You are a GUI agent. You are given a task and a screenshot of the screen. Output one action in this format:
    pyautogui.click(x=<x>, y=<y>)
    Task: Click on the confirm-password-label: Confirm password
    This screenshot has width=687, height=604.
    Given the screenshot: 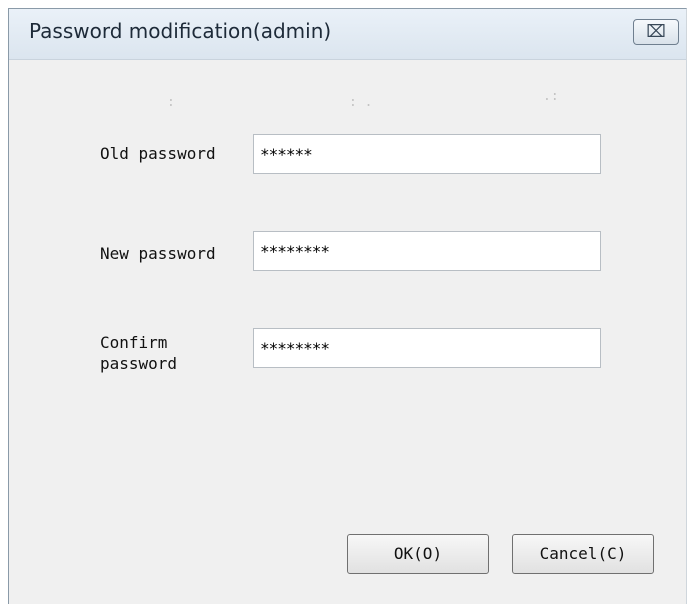 What is the action you would take?
    pyautogui.click(x=139, y=353)
    